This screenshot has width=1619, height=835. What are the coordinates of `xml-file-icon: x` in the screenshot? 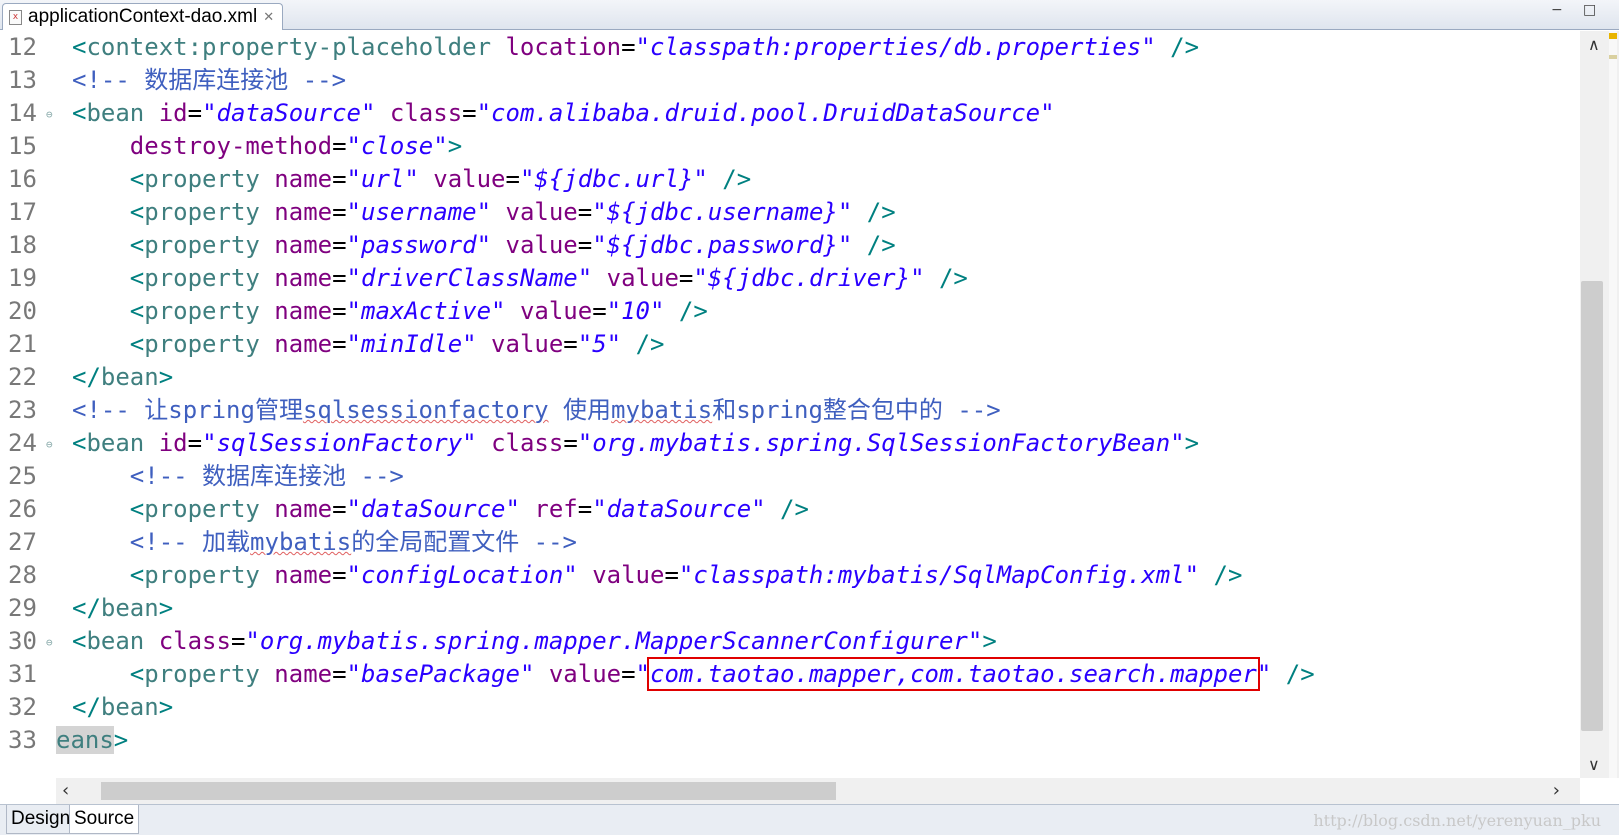 It's located at (15, 17).